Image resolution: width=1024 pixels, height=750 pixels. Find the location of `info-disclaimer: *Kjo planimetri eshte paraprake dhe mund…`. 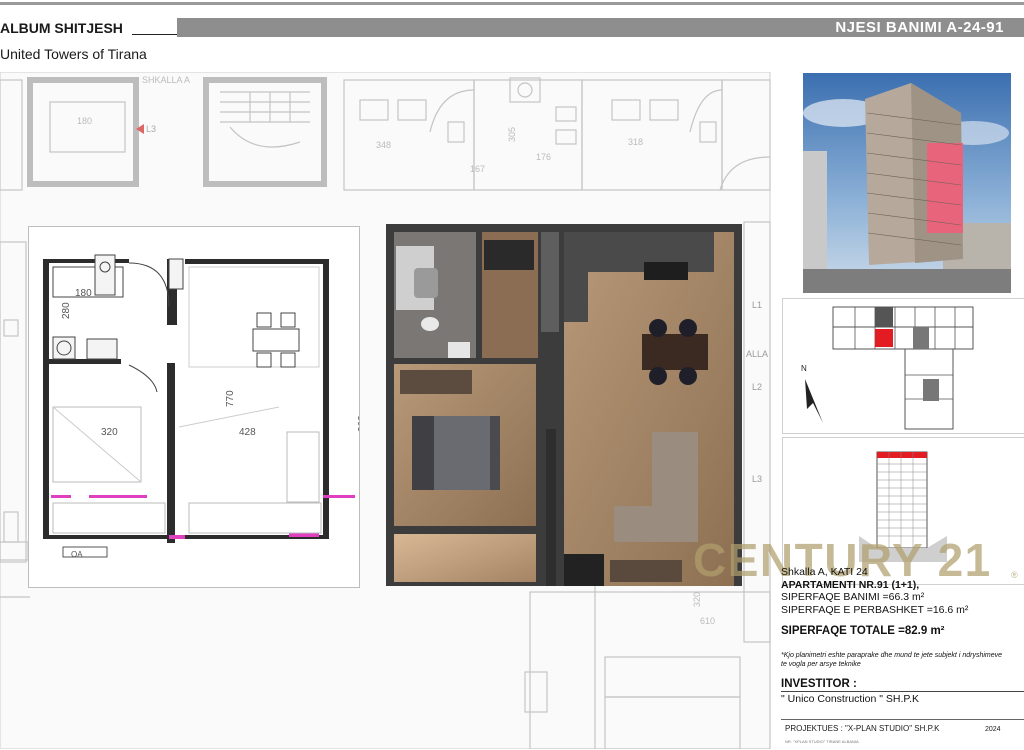

info-disclaimer: *Kjo planimetri eshte paraprake dhe mund… is located at coordinates (902, 660).